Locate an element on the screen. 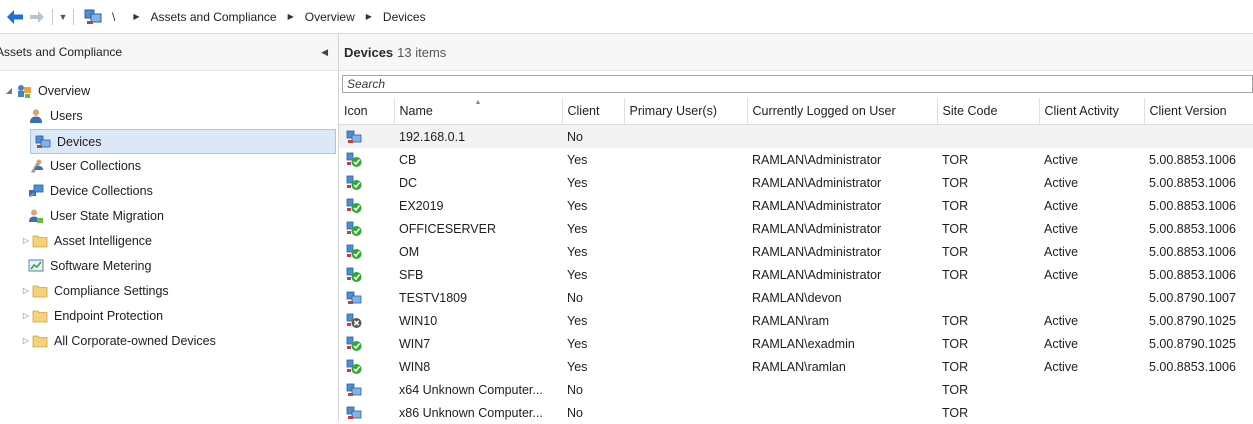 This screenshot has height=424, width=1253. tree-item-compliance-settings: ▷ Compliance Settings is located at coordinates (94, 290).